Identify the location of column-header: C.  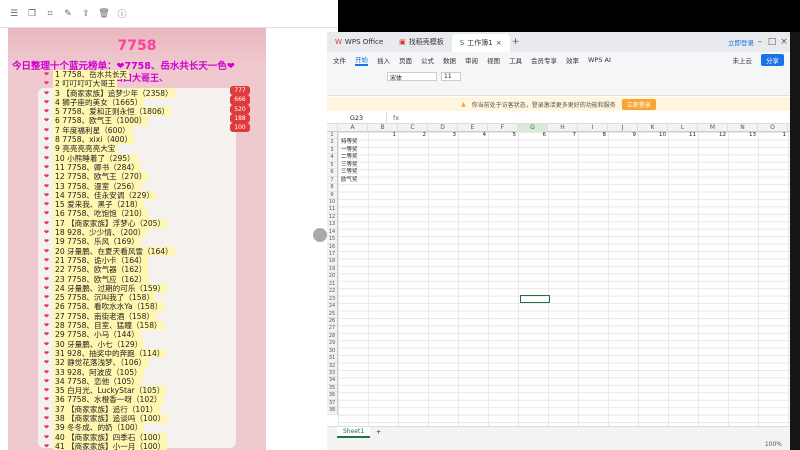
(413, 128).